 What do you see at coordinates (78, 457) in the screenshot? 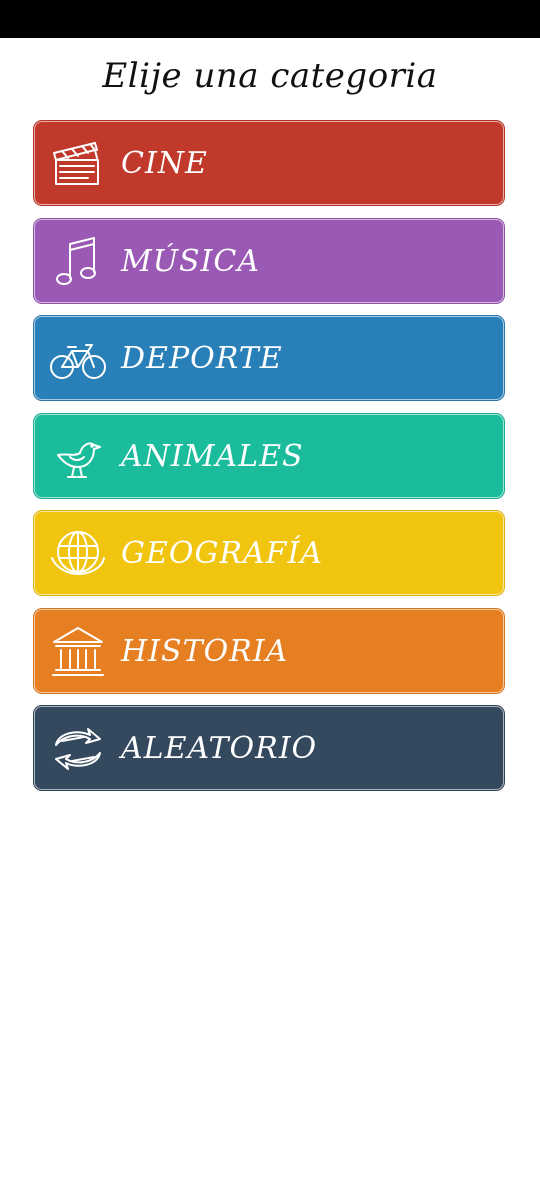
I see `bird-icon` at bounding box center [78, 457].